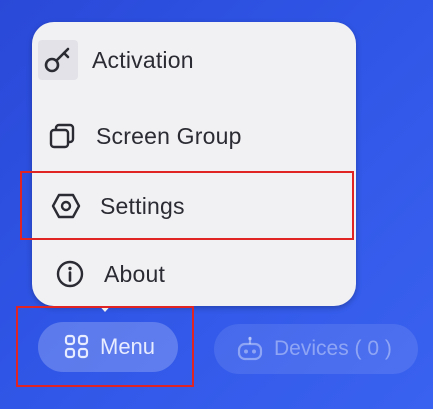  Describe the element at coordinates (142, 205) in the screenshot. I see `menu-item-label: Settings` at that location.